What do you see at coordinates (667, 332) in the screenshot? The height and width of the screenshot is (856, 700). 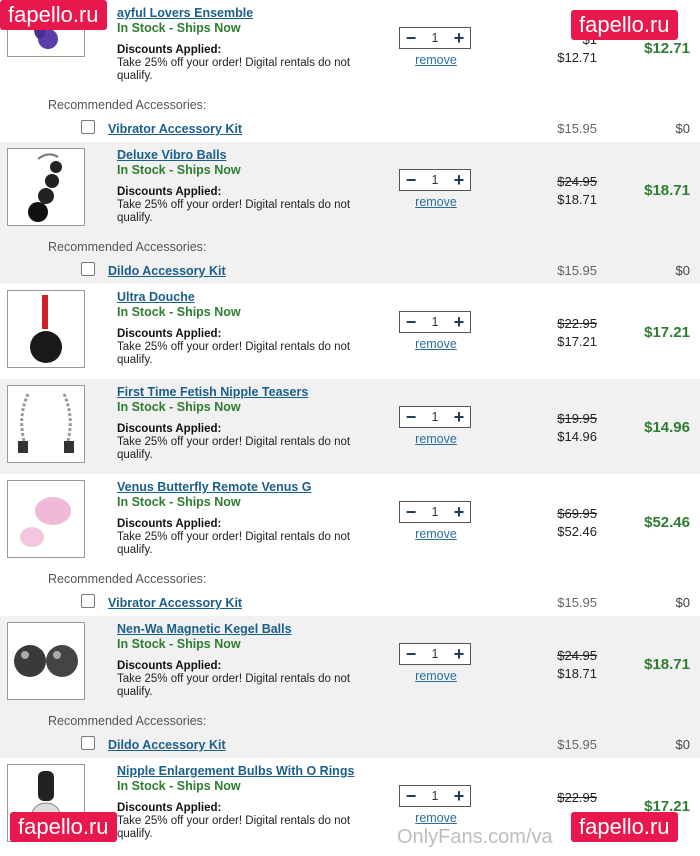 I see `line-total: $17.21` at bounding box center [667, 332].